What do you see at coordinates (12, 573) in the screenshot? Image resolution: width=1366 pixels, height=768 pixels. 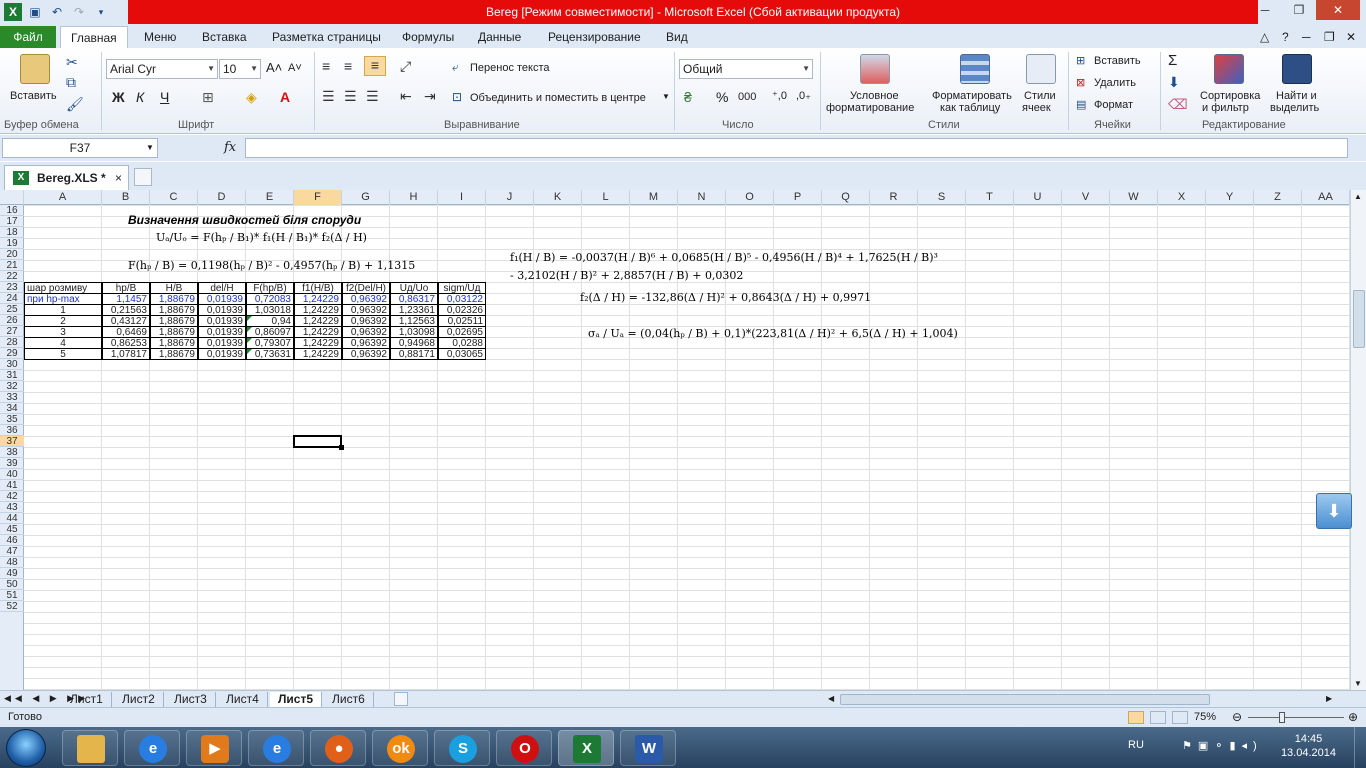 I see `row-header-49: 49` at bounding box center [12, 573].